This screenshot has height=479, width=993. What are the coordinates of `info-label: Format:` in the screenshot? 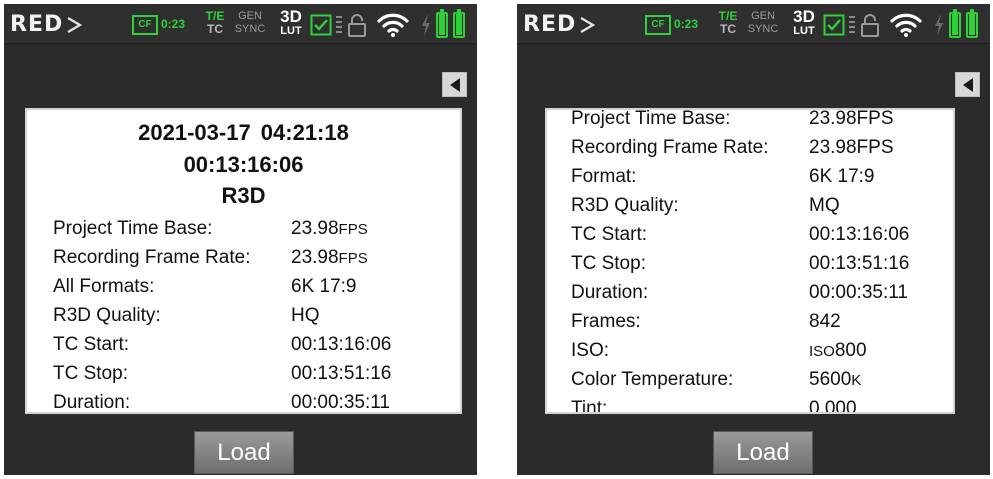 It's located at (604, 176).